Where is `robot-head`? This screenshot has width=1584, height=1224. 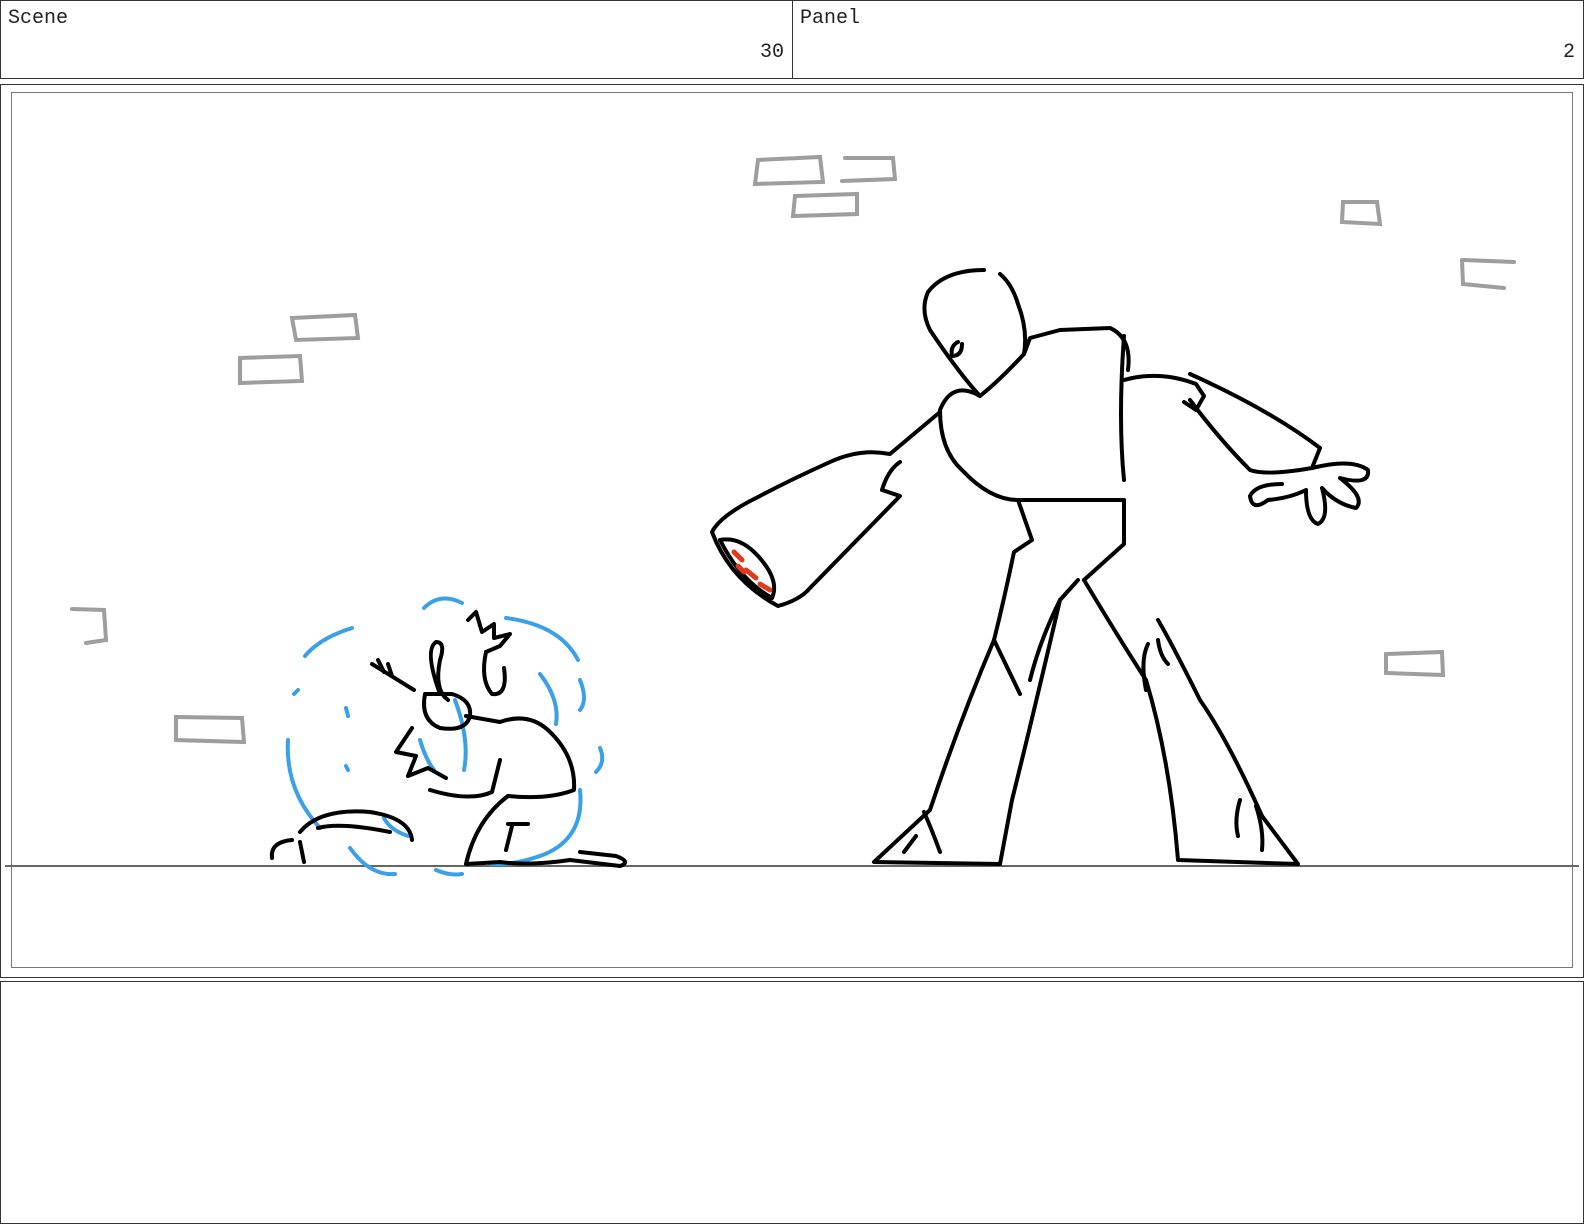
robot-head is located at coordinates (975, 333).